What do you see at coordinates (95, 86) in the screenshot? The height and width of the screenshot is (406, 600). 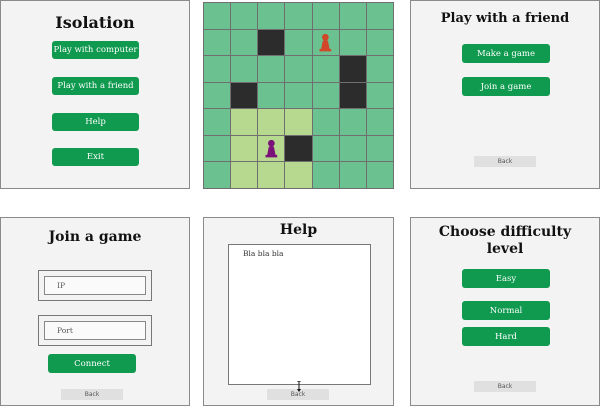 I see `play-with-friend-button: Play with a friend` at bounding box center [95, 86].